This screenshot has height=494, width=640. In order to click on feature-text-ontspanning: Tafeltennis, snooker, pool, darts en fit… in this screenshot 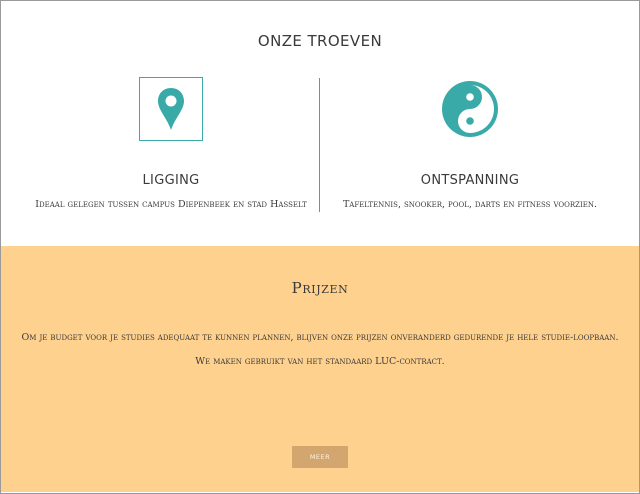, I will do `click(470, 204)`.